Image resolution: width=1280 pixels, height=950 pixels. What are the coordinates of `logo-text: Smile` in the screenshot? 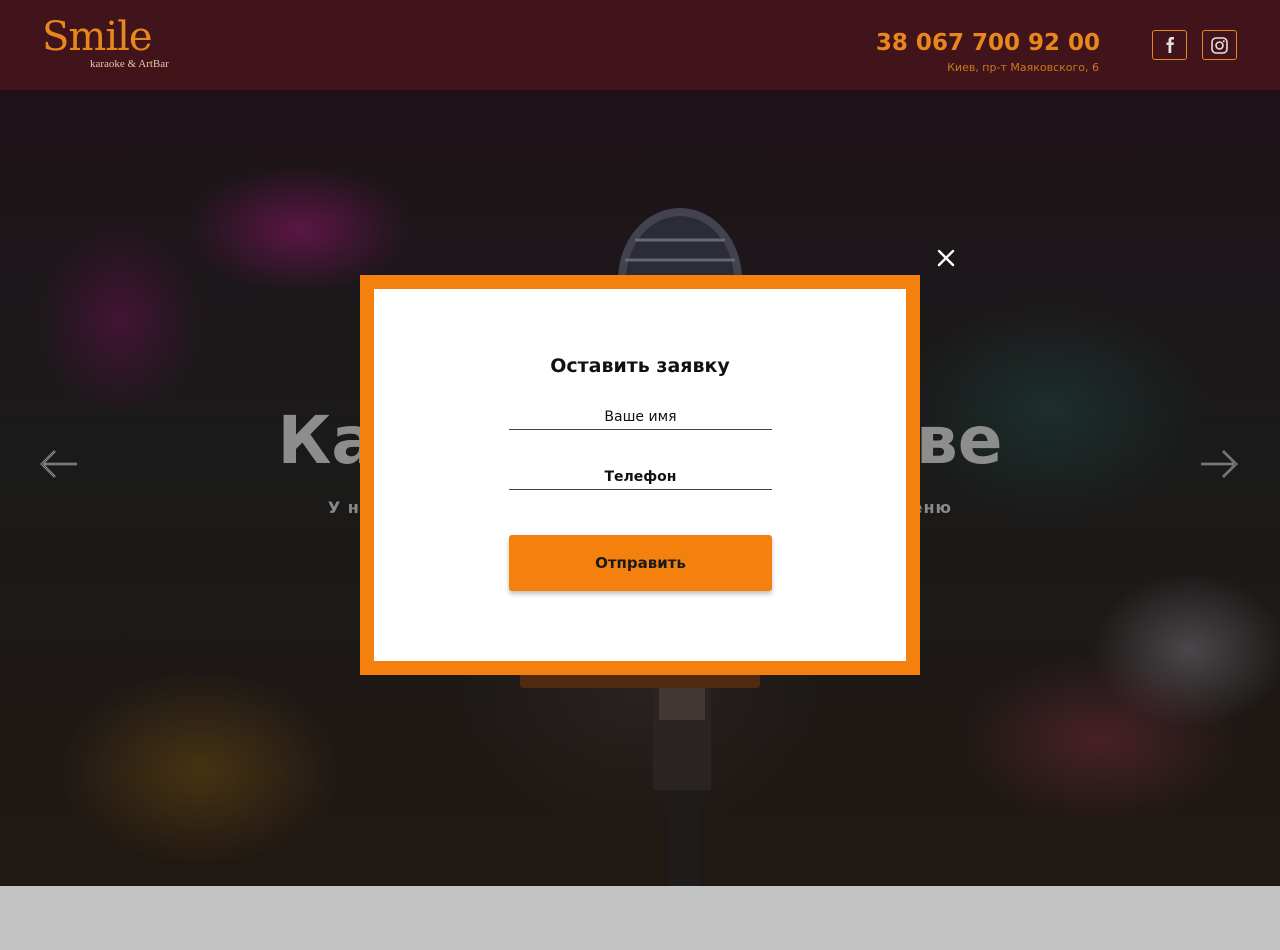 It's located at (97, 37).